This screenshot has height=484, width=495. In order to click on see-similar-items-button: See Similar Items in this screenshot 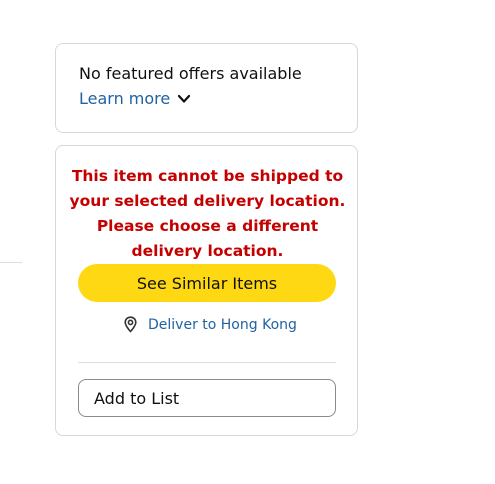, I will do `click(207, 283)`.